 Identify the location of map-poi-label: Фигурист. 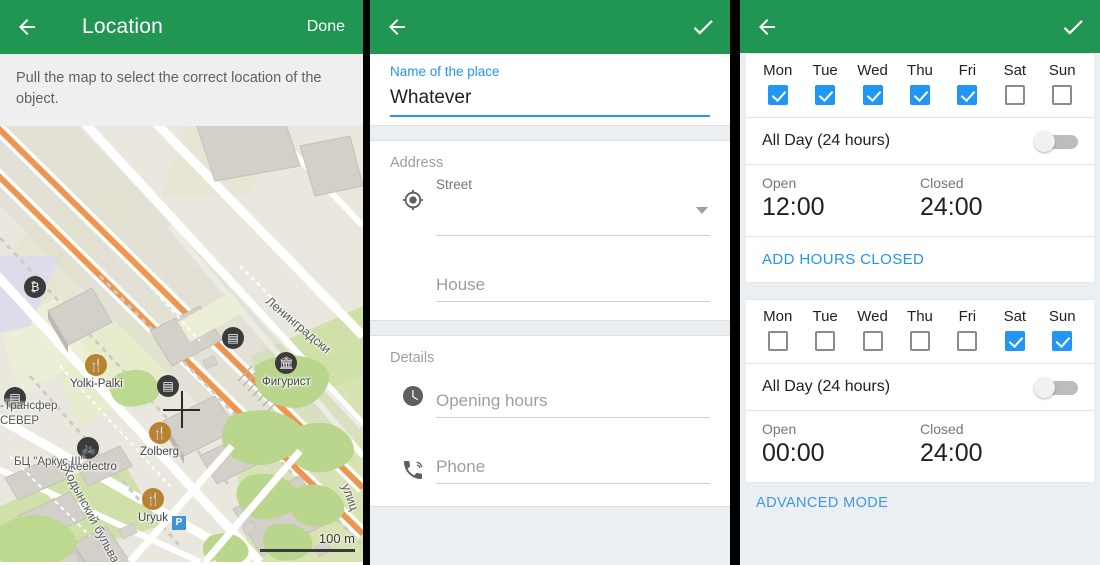
(286, 382).